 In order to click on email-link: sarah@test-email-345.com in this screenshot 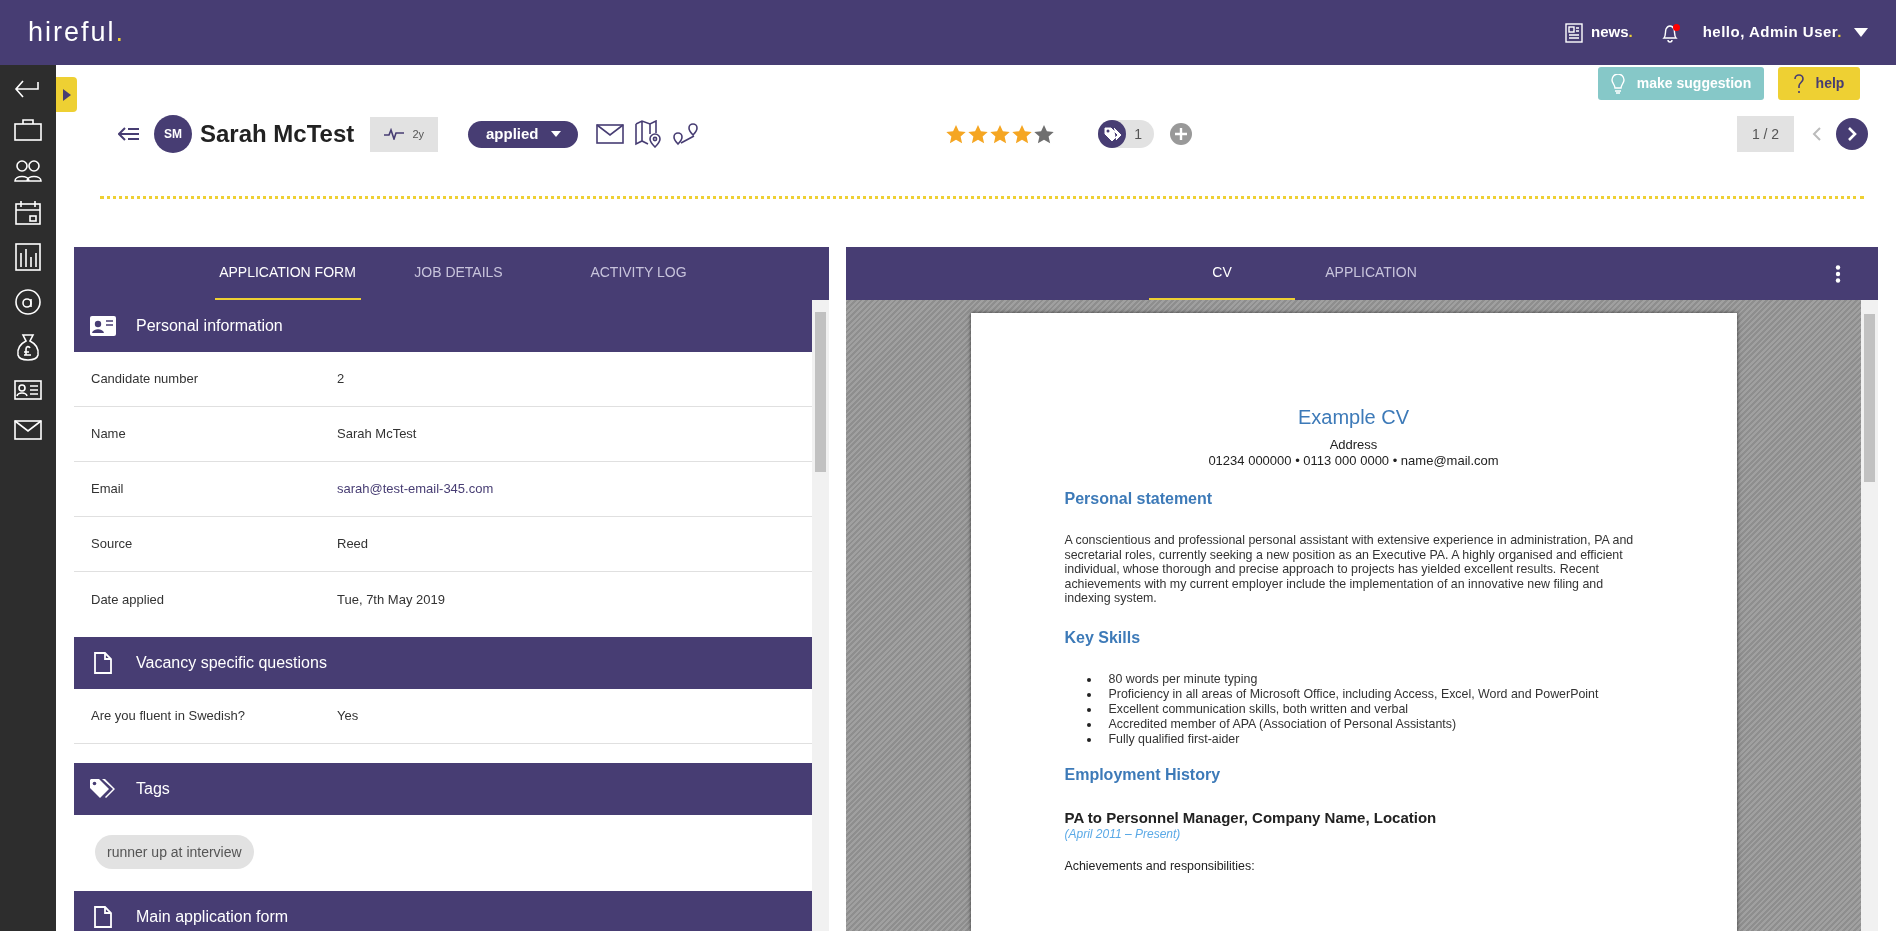, I will do `click(415, 489)`.